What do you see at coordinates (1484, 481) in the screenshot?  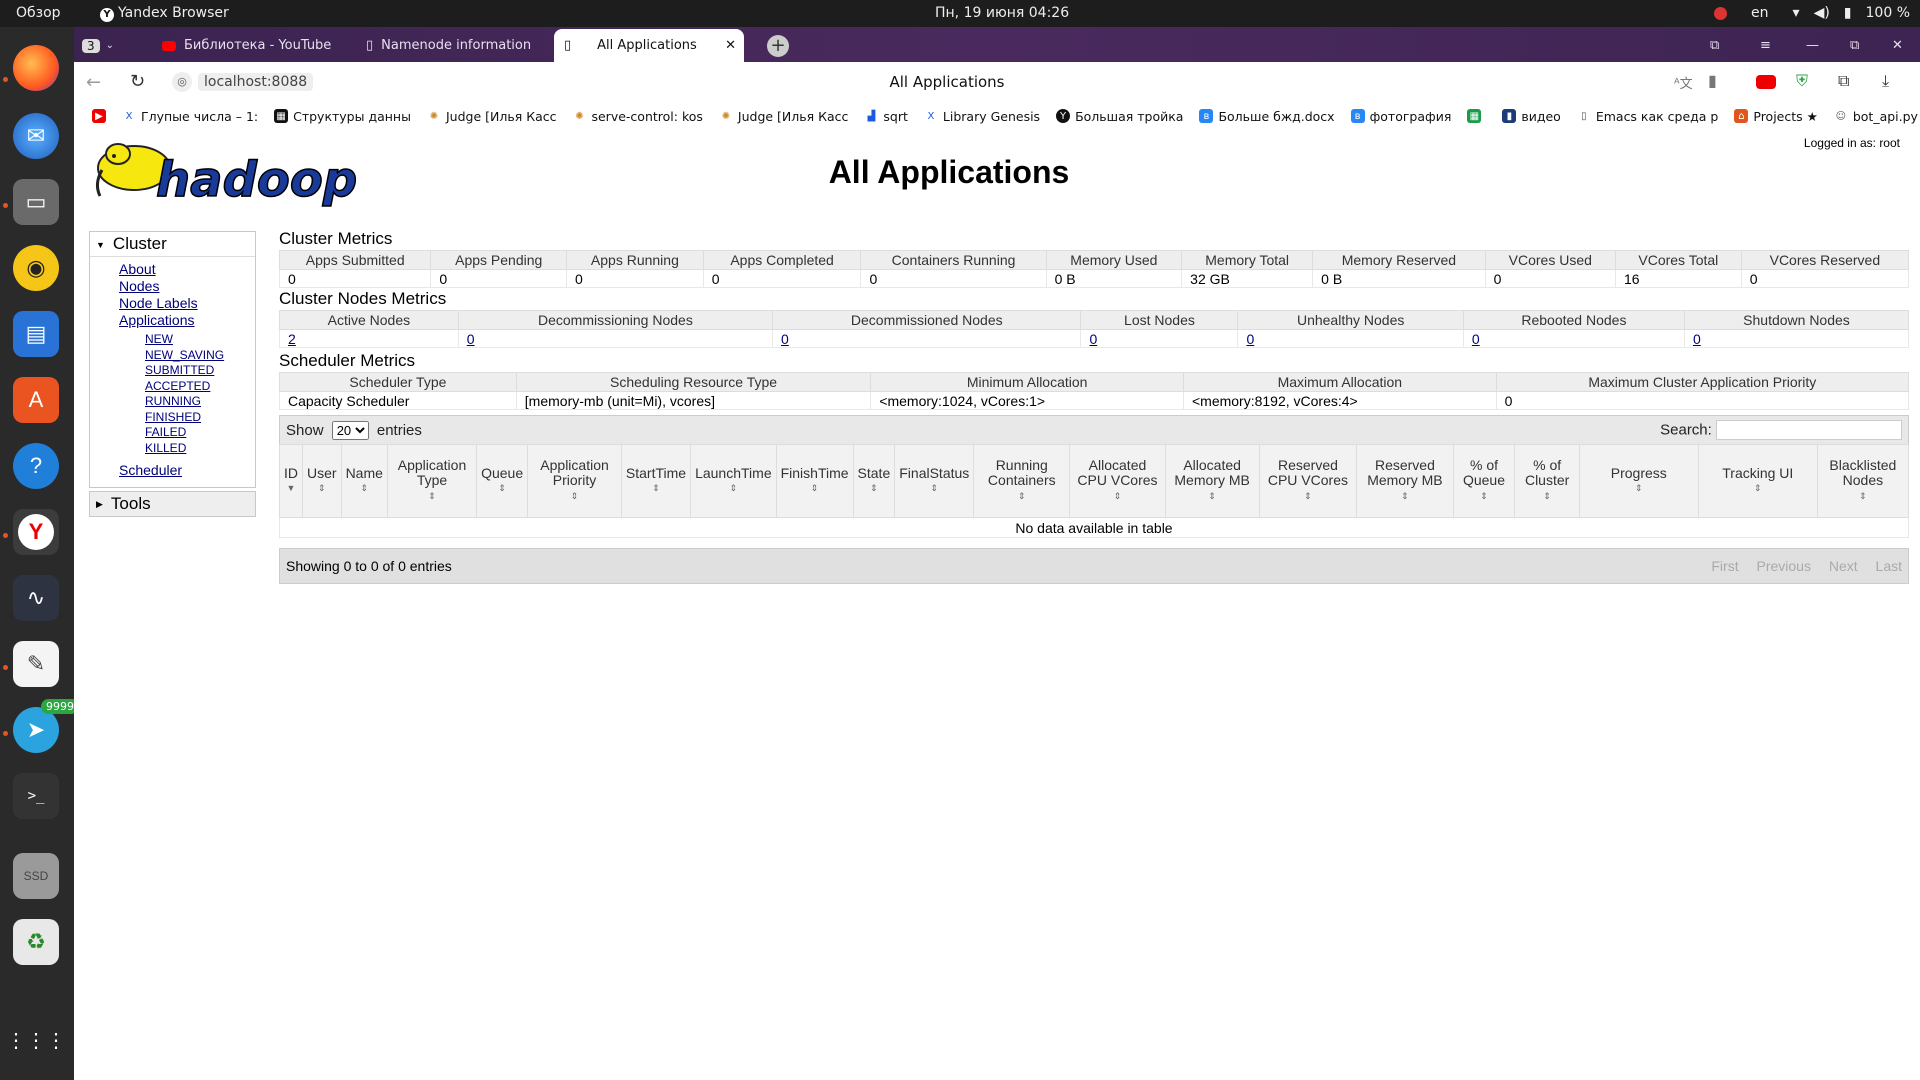 I see `column-header-percent-queue: % of Queue ⇕` at bounding box center [1484, 481].